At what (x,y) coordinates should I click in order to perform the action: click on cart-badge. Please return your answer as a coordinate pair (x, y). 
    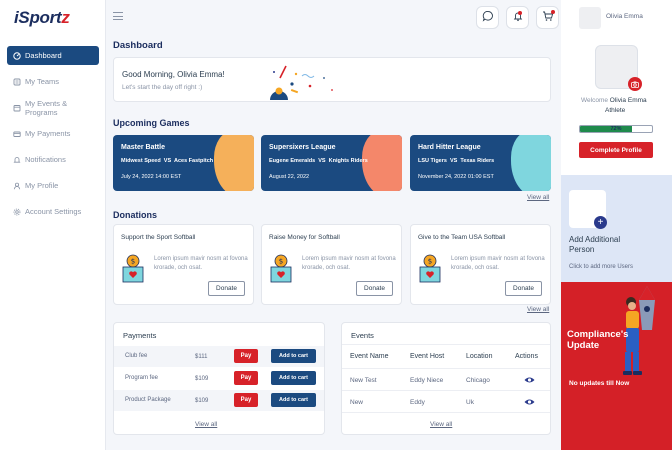
    Looking at the image, I should click on (553, 12).